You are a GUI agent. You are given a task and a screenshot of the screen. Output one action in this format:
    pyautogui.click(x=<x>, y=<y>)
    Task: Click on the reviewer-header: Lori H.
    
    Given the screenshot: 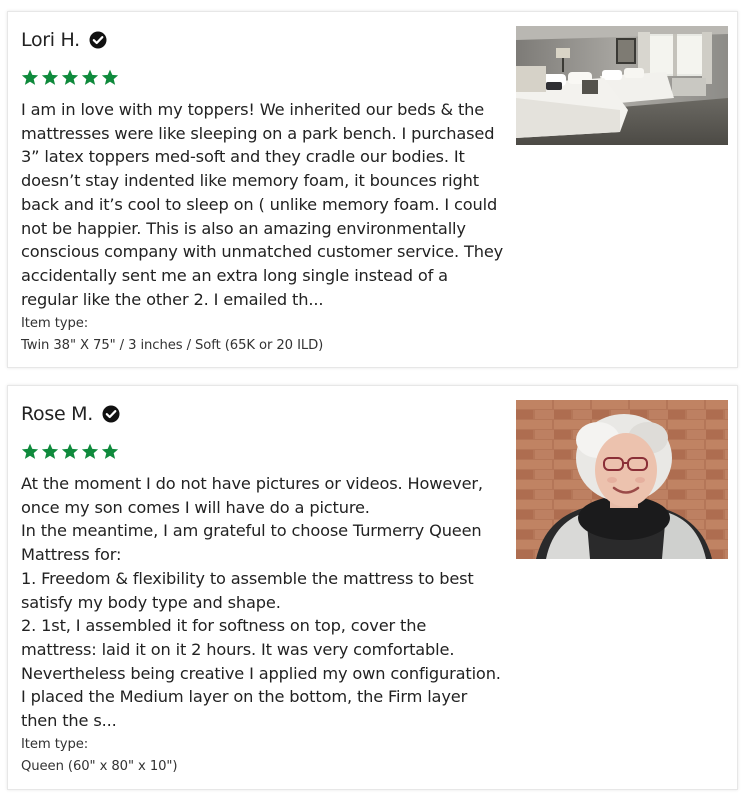 What is the action you would take?
    pyautogui.click(x=64, y=40)
    